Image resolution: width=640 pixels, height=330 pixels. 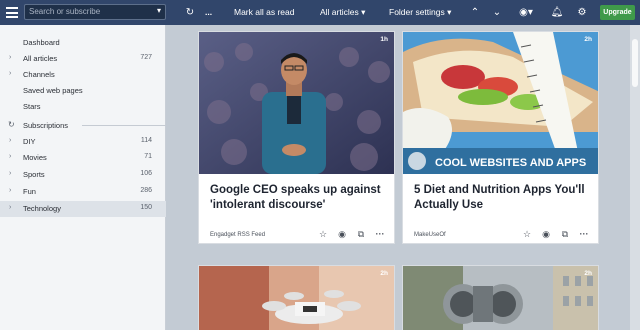 What do you see at coordinates (83, 43) in the screenshot?
I see `sidebar-item-dashboard: Dashboard` at bounding box center [83, 43].